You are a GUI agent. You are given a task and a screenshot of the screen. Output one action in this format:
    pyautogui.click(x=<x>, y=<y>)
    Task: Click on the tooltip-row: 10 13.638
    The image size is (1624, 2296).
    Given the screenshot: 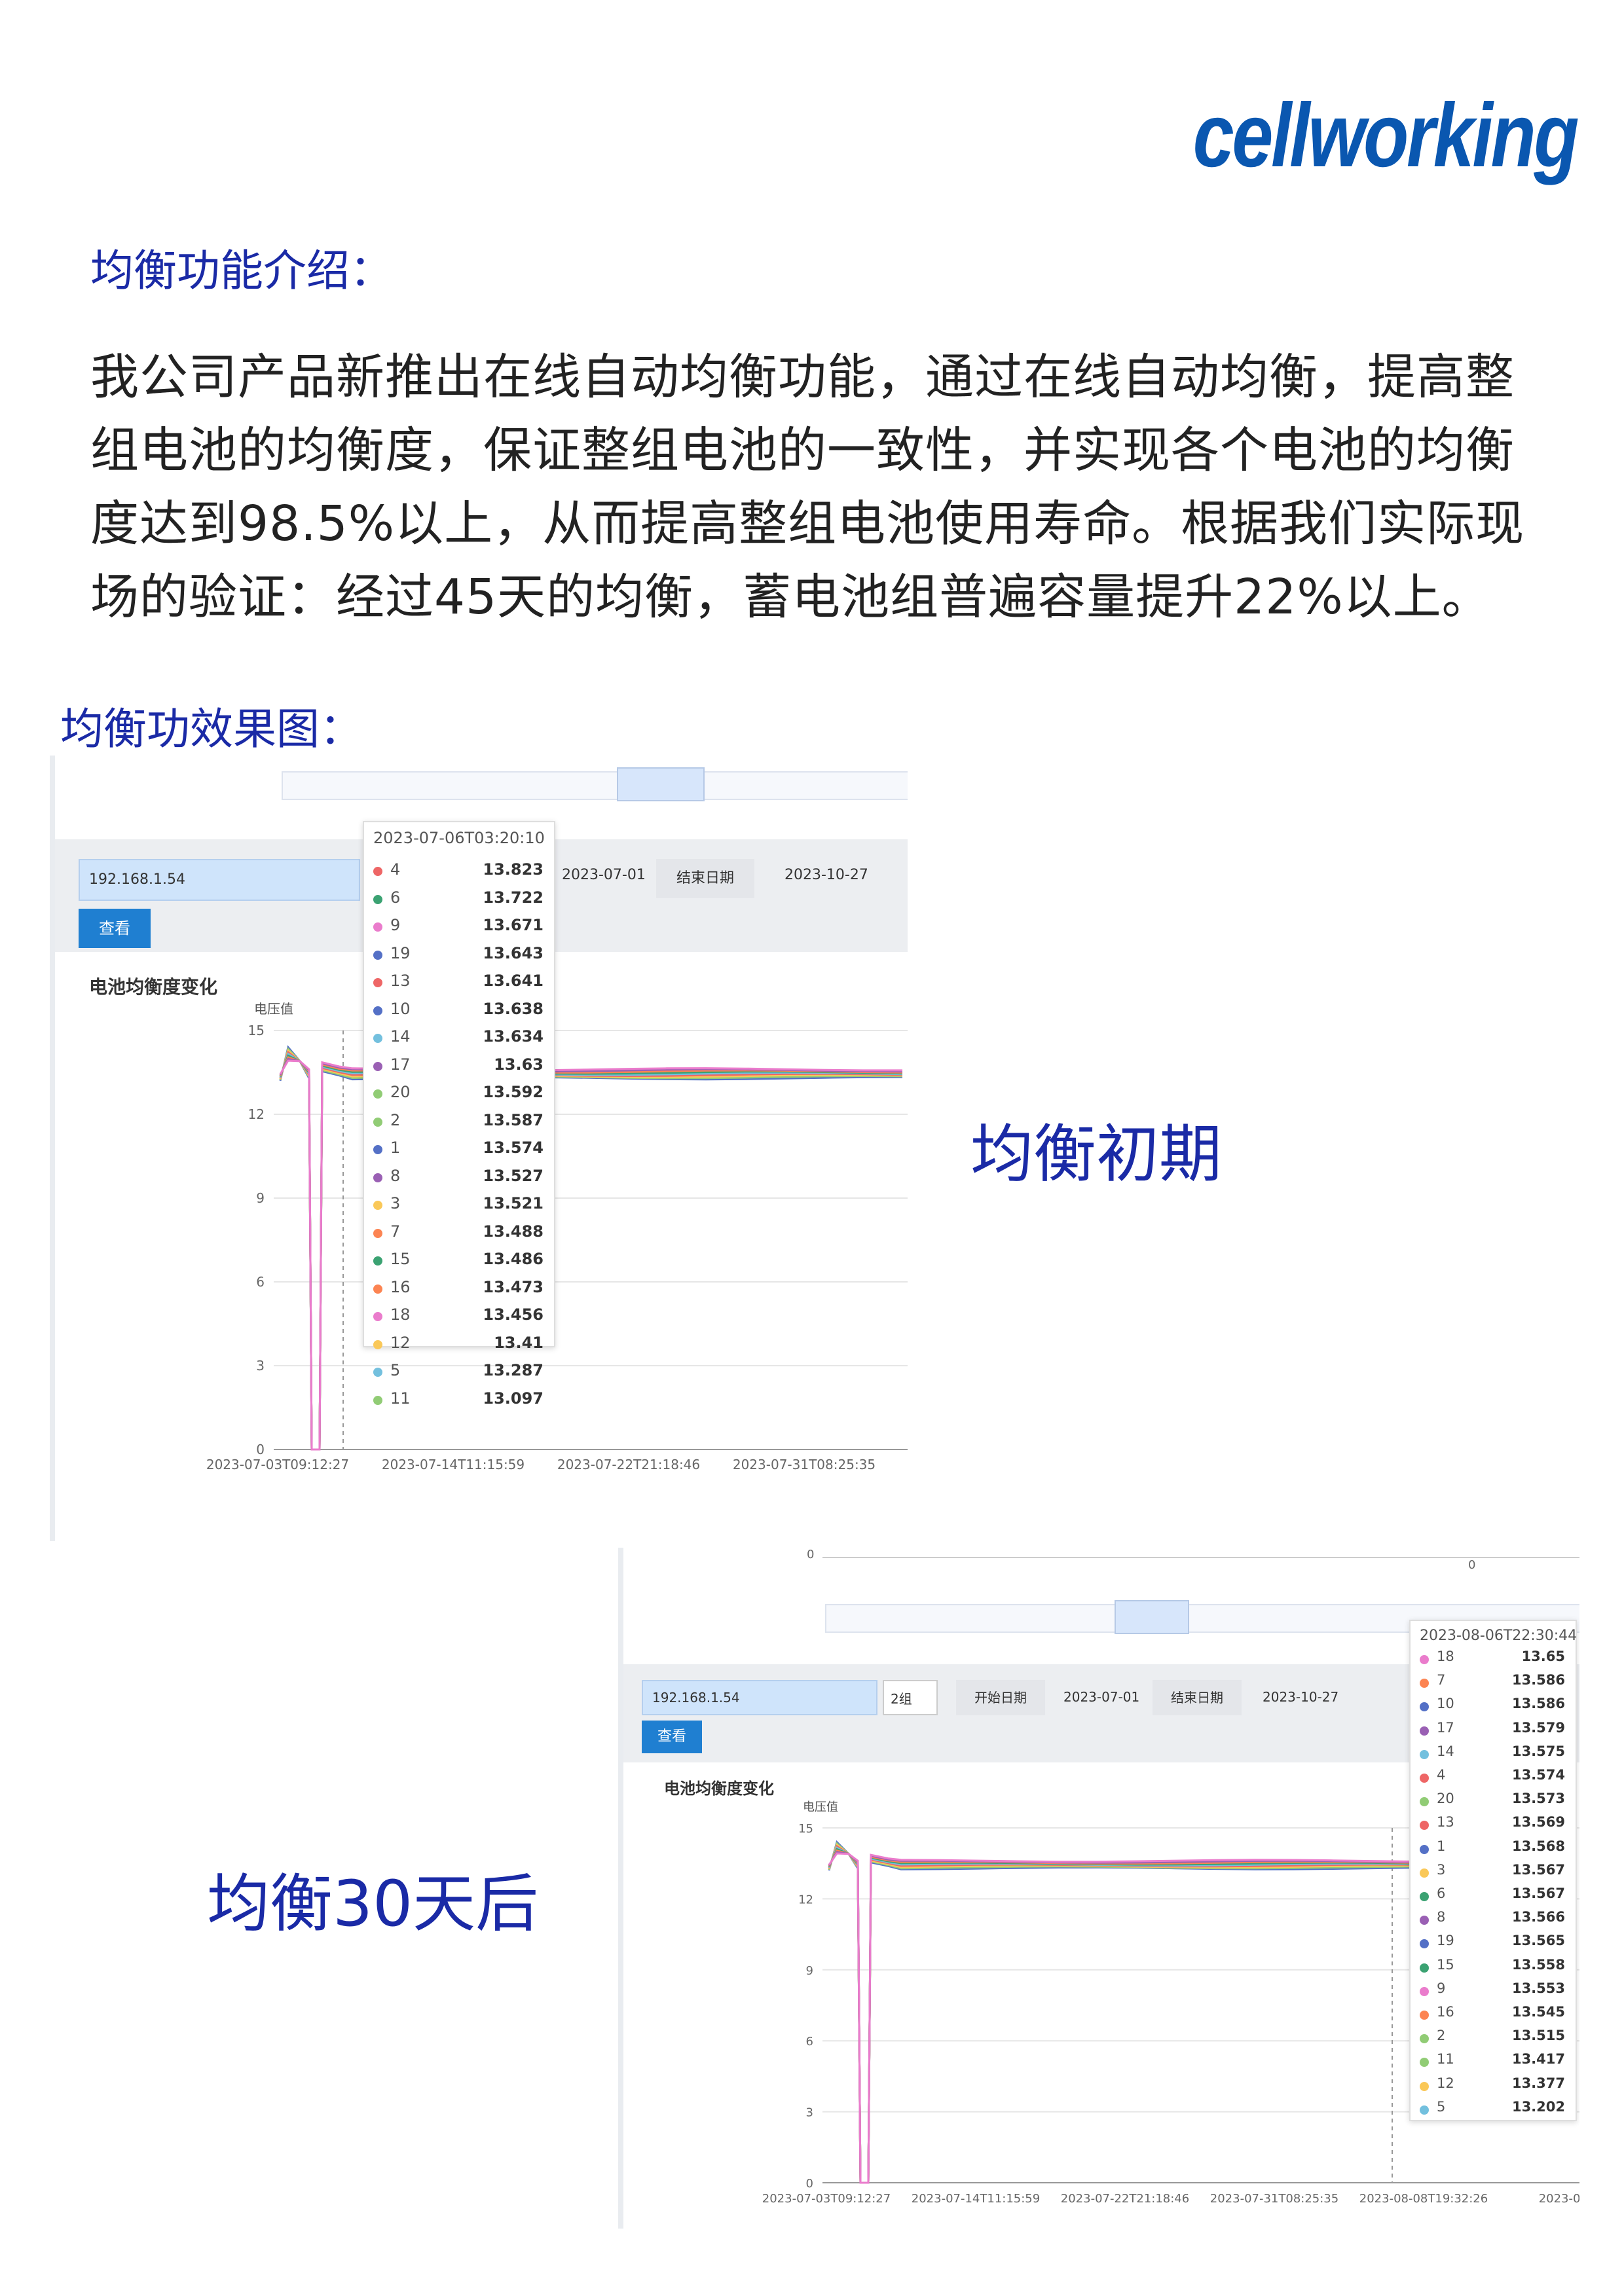 What is the action you would take?
    pyautogui.click(x=458, y=1011)
    